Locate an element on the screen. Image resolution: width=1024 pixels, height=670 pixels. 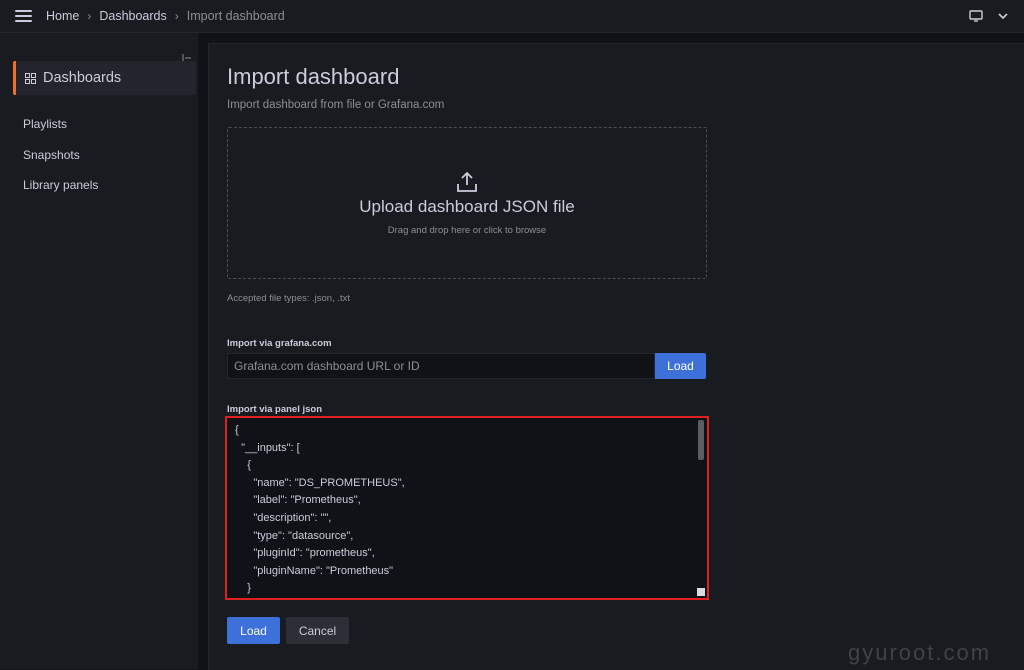
breadcrumb: Home › Dashboards › Import dashboard is located at coordinates (165, 16).